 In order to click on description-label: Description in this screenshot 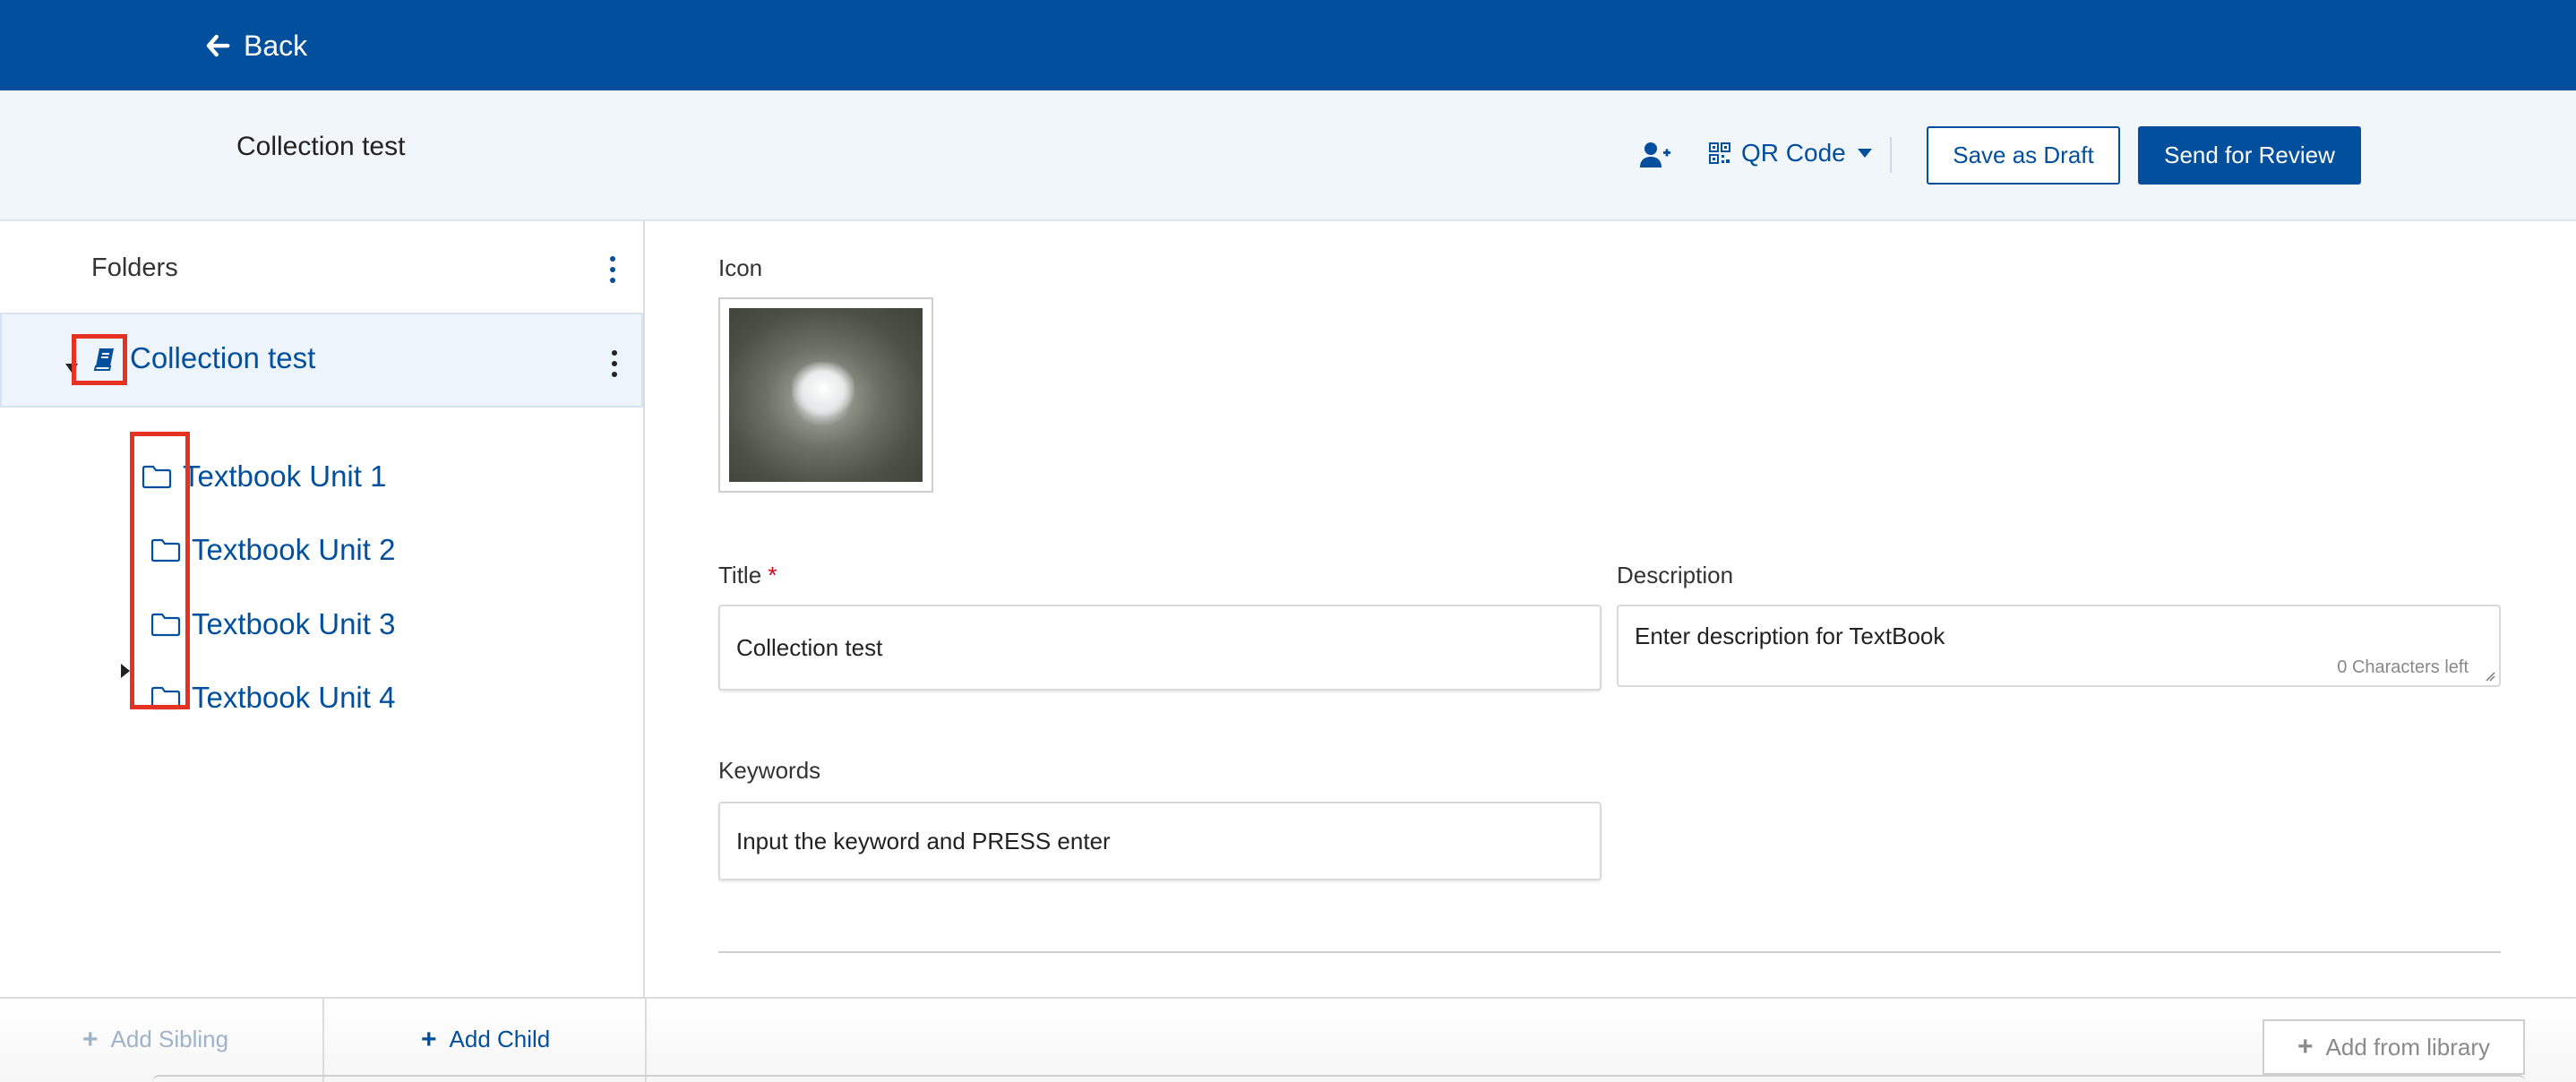, I will do `click(1675, 575)`.